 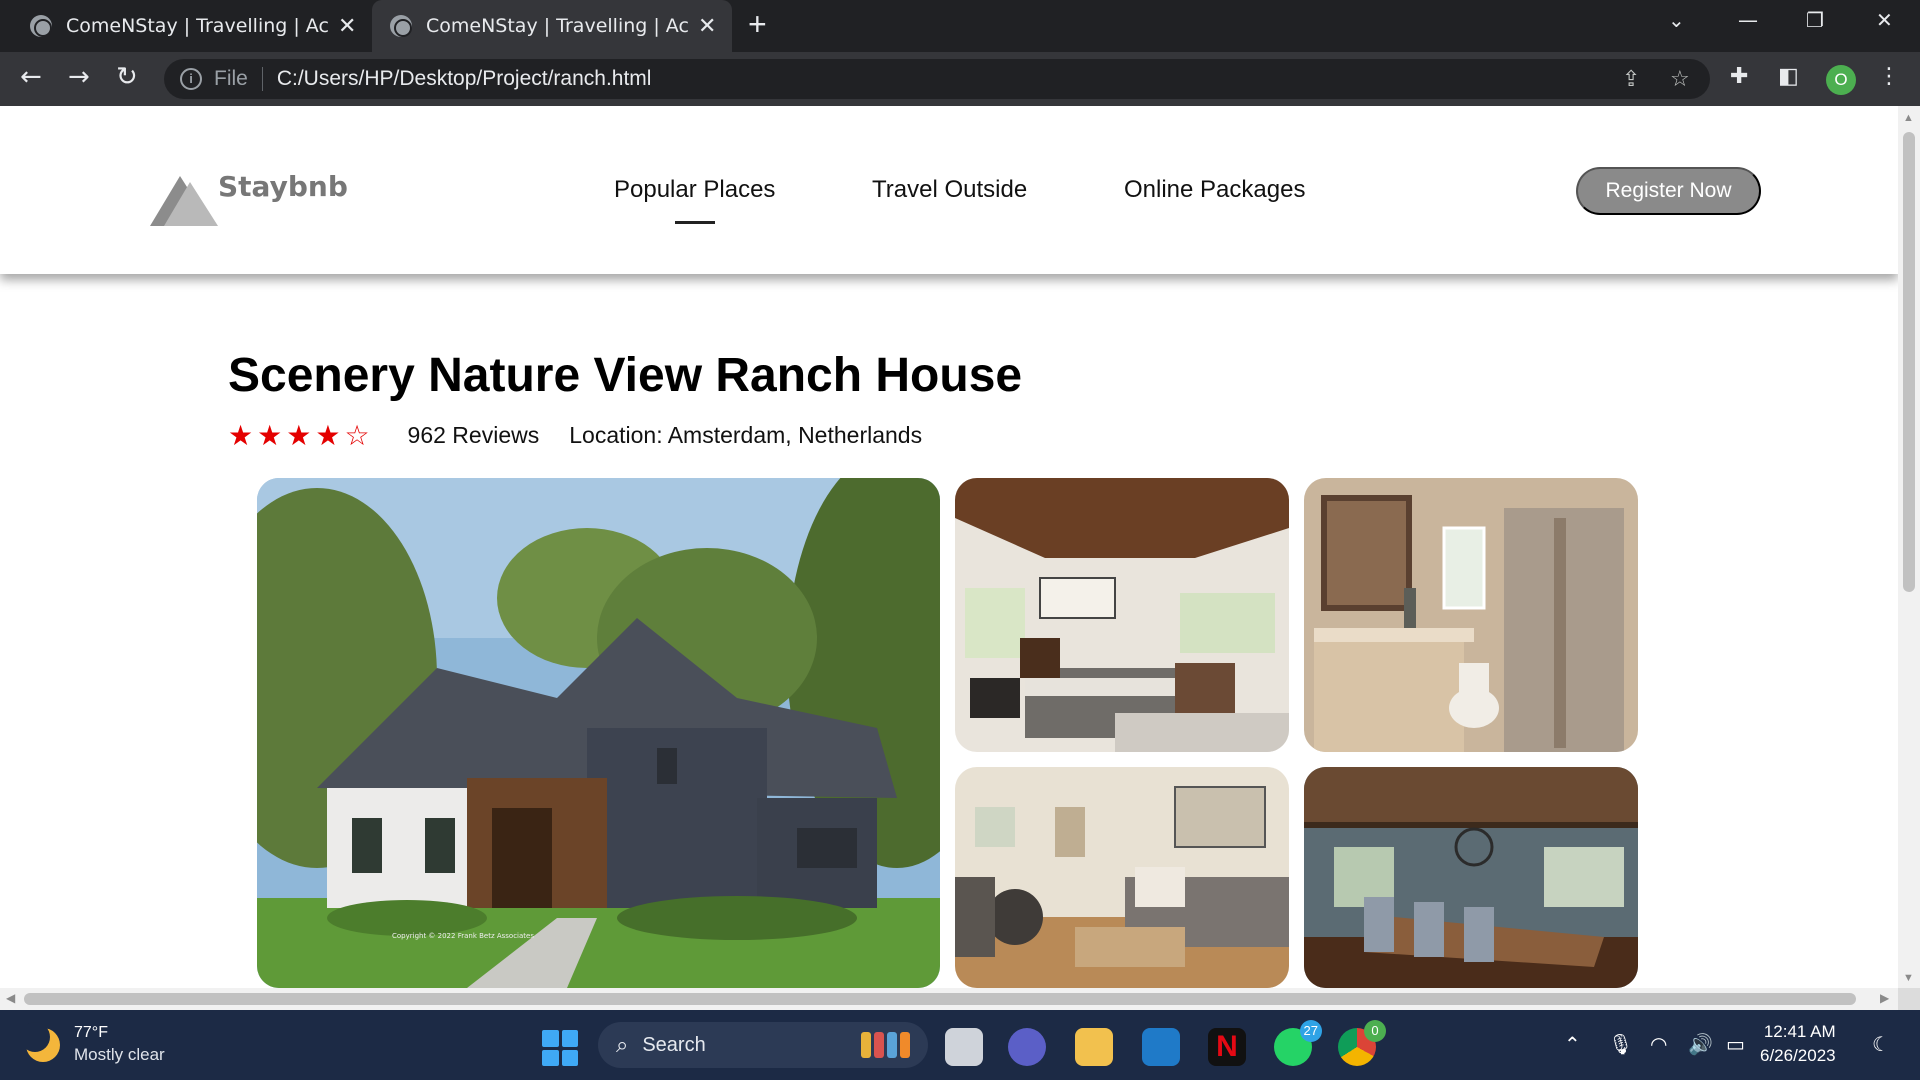 What do you see at coordinates (1620, 1044) in the screenshot?
I see `microphone-icon: 🎙` at bounding box center [1620, 1044].